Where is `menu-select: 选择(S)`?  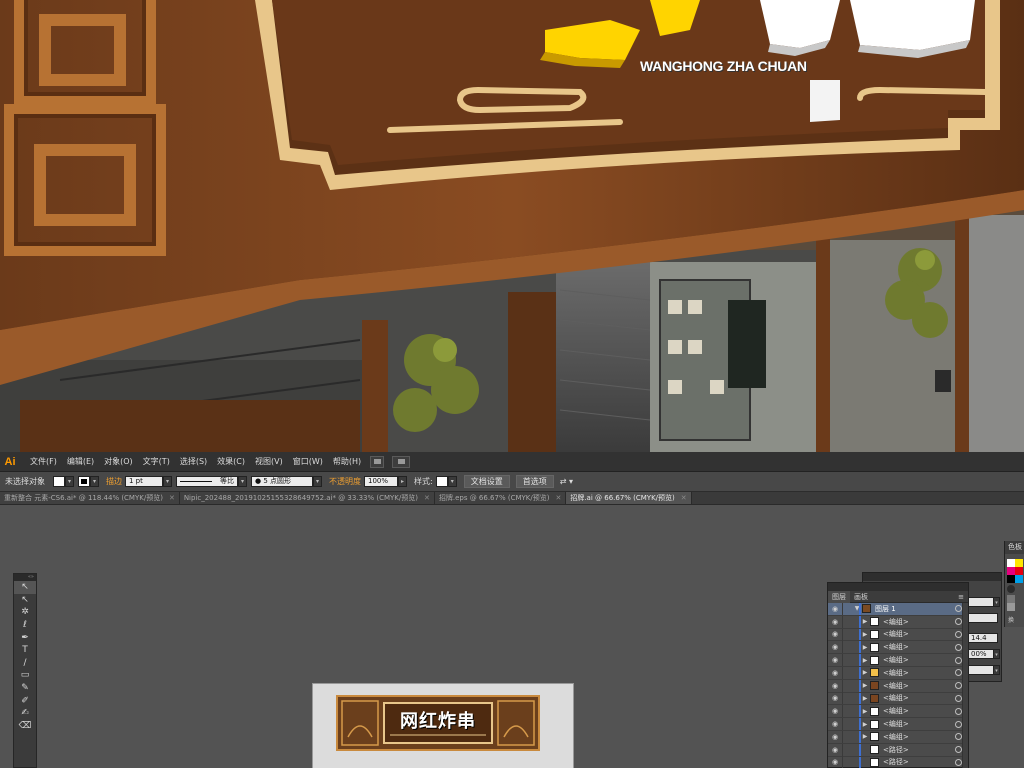 menu-select: 选择(S) is located at coordinates (193, 462).